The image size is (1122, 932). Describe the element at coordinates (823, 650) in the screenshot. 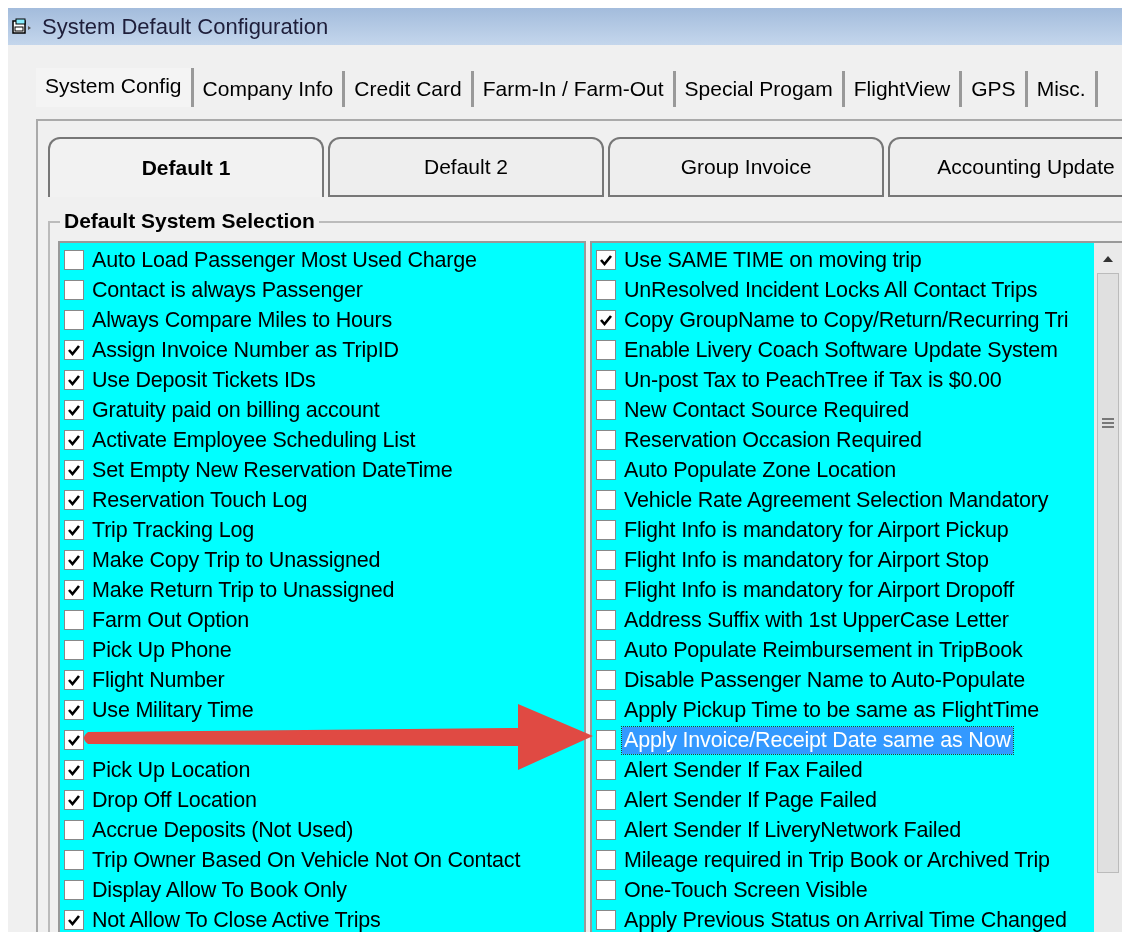

I see `checkbox-label: Auto Populate Reimbursement in TripBook` at that location.